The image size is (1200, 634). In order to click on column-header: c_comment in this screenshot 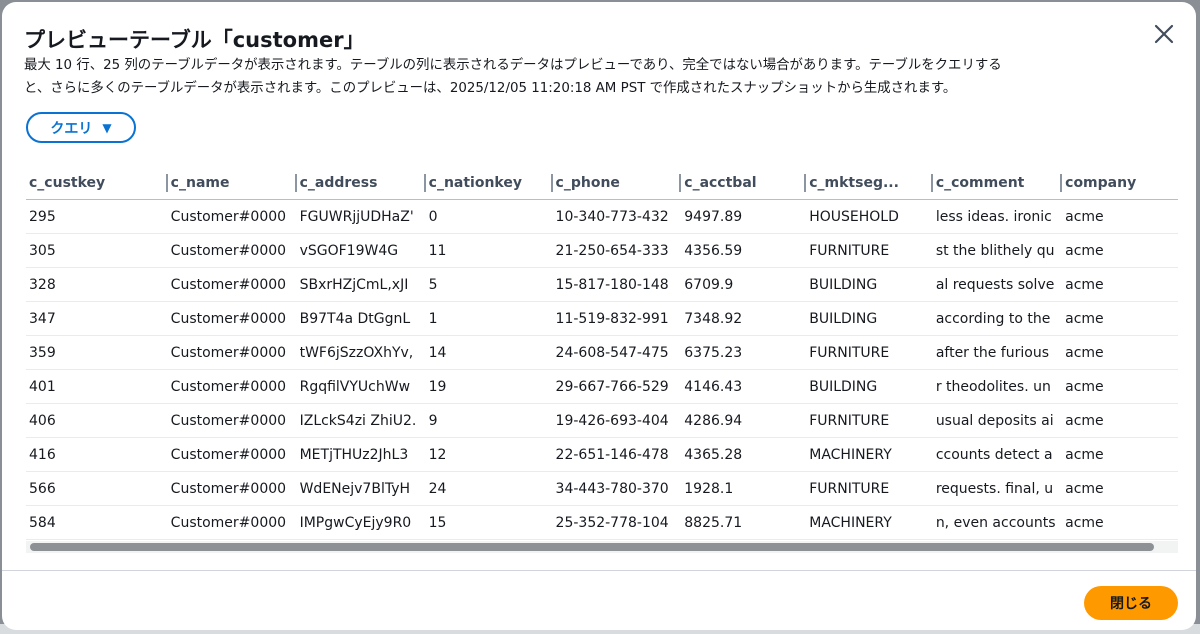, I will do `click(997, 183)`.